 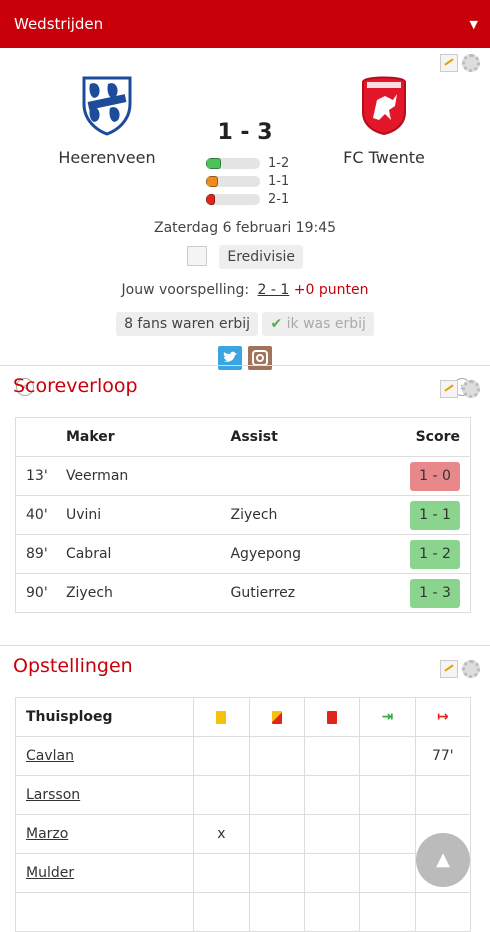 What do you see at coordinates (53, 795) in the screenshot?
I see `player-link: Larsson` at bounding box center [53, 795].